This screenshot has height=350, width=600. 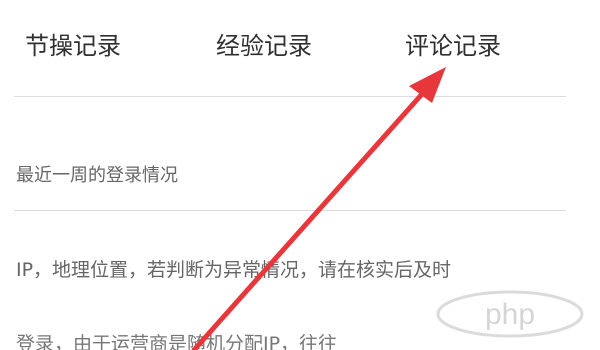 I want to click on login-note-line-1: IP，地理位置，若判断为异常情况，请在核实后及时, so click(x=234, y=270).